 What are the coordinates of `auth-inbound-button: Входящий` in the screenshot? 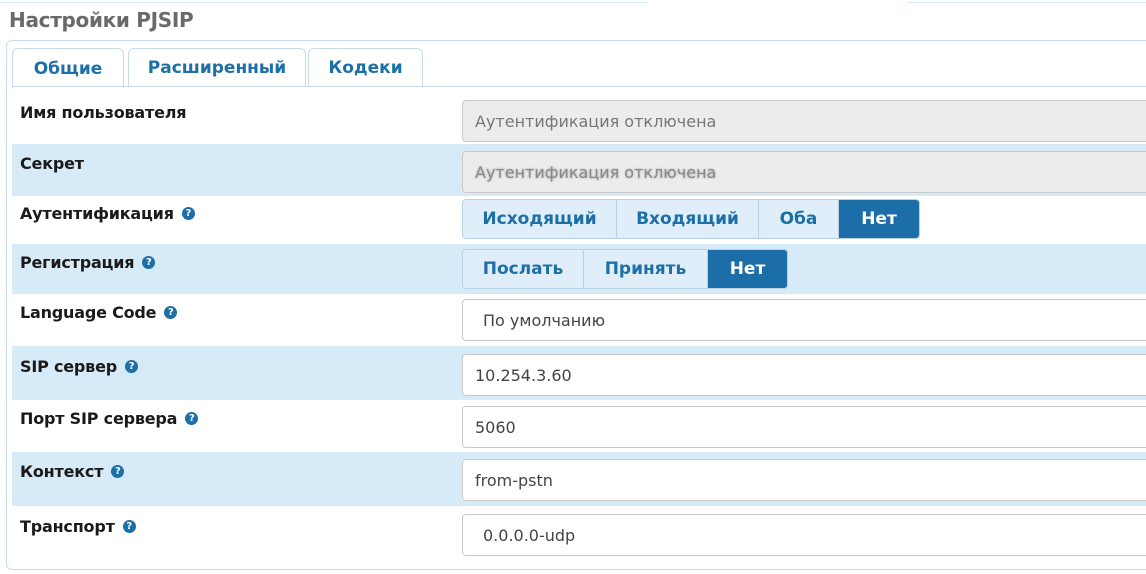 It's located at (688, 219).